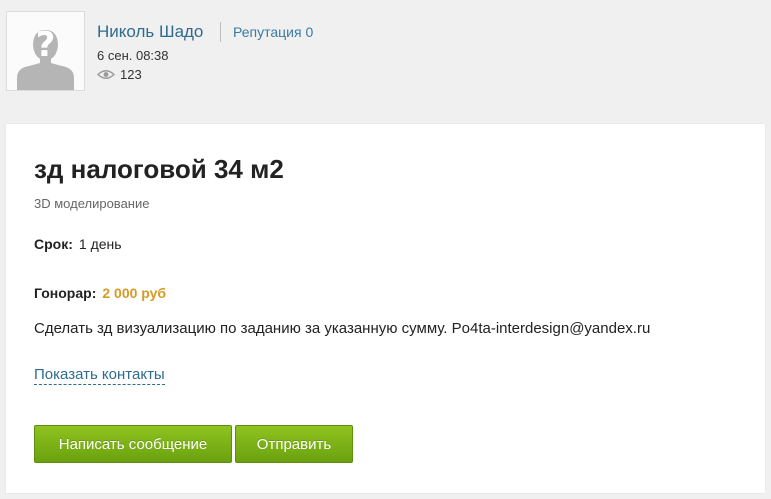  Describe the element at coordinates (220, 32) in the screenshot. I see `header-divider` at that location.